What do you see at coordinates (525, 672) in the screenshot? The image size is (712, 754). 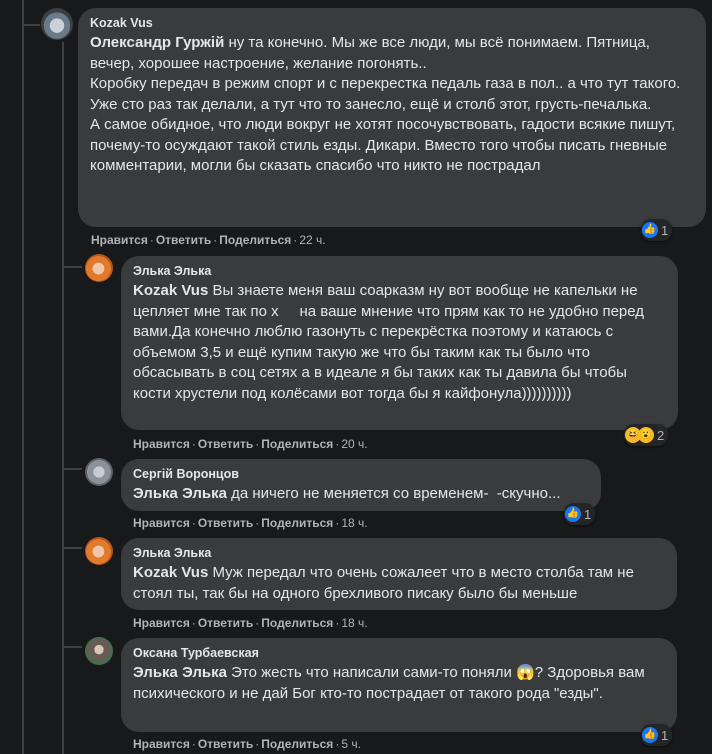 I see `scream-emoji: 😱` at bounding box center [525, 672].